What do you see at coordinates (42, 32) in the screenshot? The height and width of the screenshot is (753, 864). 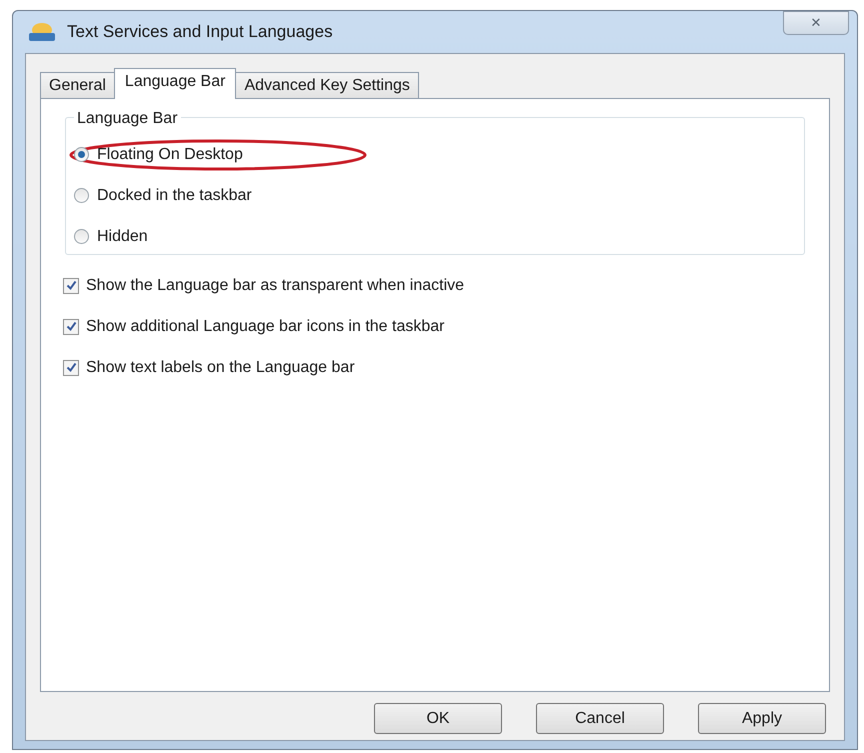 I see `app-icon` at bounding box center [42, 32].